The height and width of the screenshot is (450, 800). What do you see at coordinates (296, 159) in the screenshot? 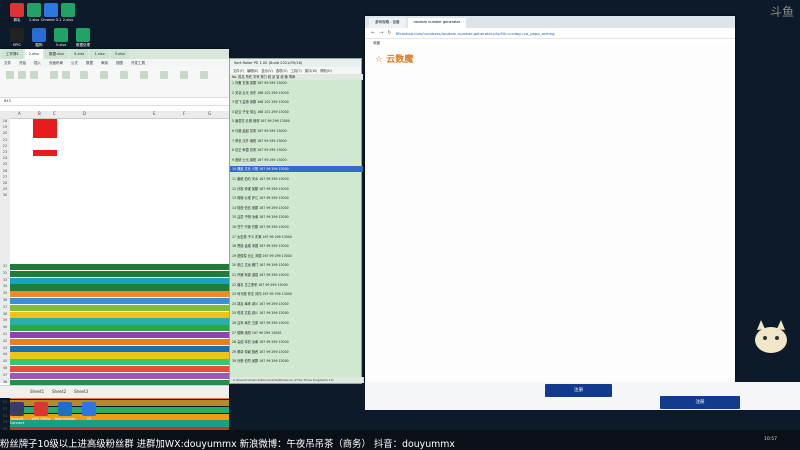
I see `list-row: 9 庞统 士元 襄阳 167 99 299 13000` at bounding box center [296, 159].